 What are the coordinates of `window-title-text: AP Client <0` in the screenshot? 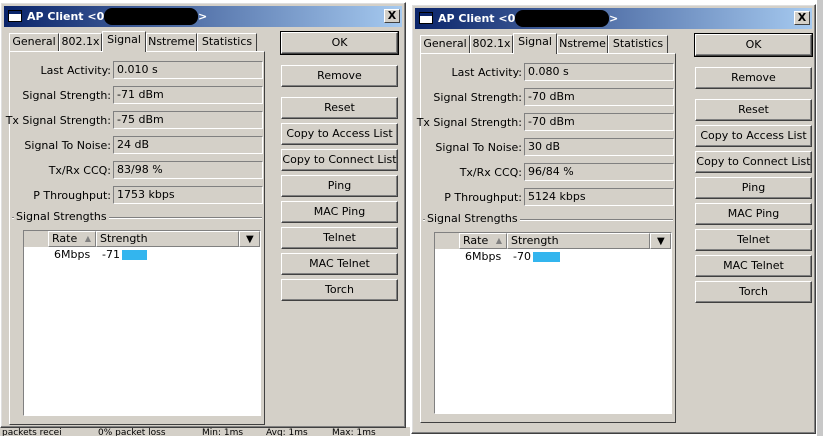 It's located at (66, 16).